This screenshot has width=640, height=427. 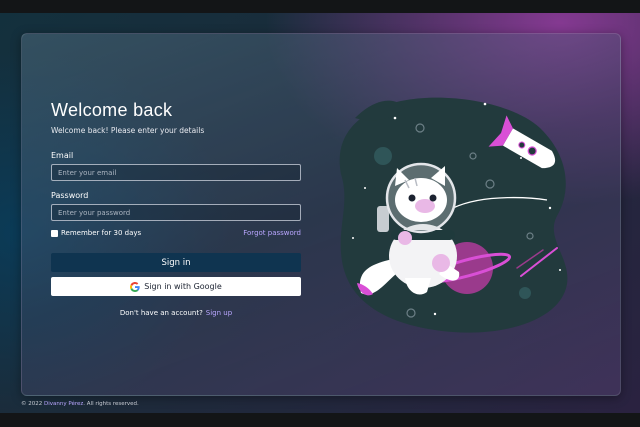 I want to click on remember-checkbox, so click(x=54, y=233).